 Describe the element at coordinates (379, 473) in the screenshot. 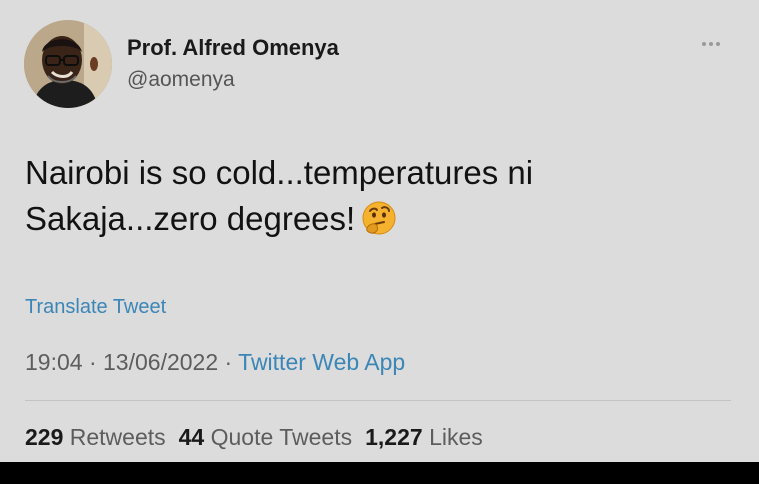

I see `bottom-black-bar` at that location.